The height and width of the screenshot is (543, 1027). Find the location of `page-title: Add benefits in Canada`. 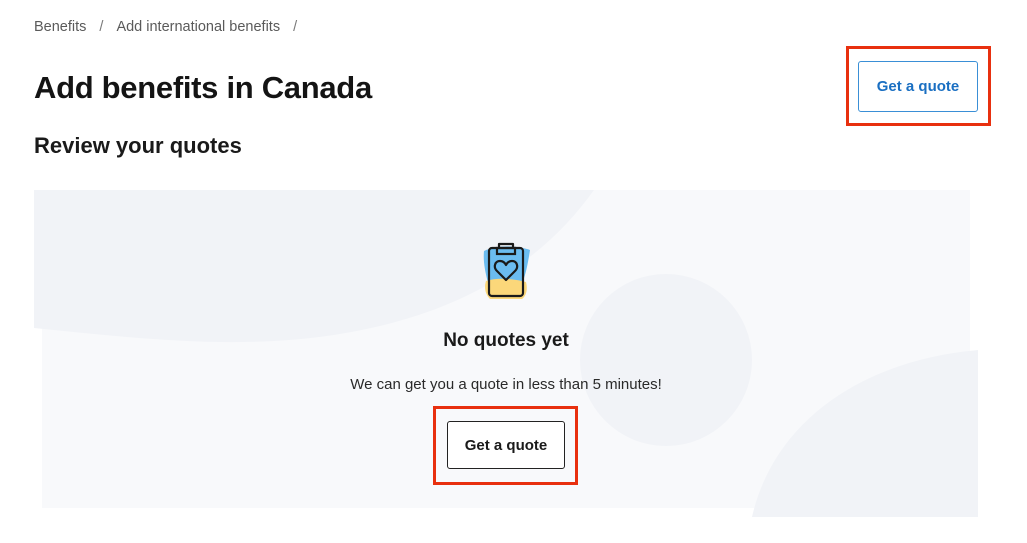

page-title: Add benefits in Canada is located at coordinates (203, 87).